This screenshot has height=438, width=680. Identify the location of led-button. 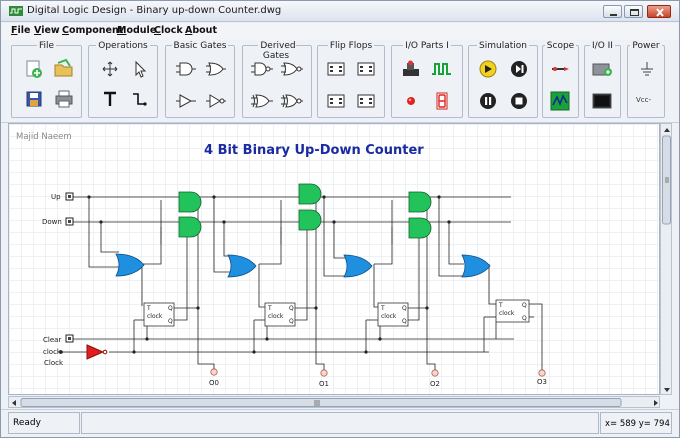
(411, 101).